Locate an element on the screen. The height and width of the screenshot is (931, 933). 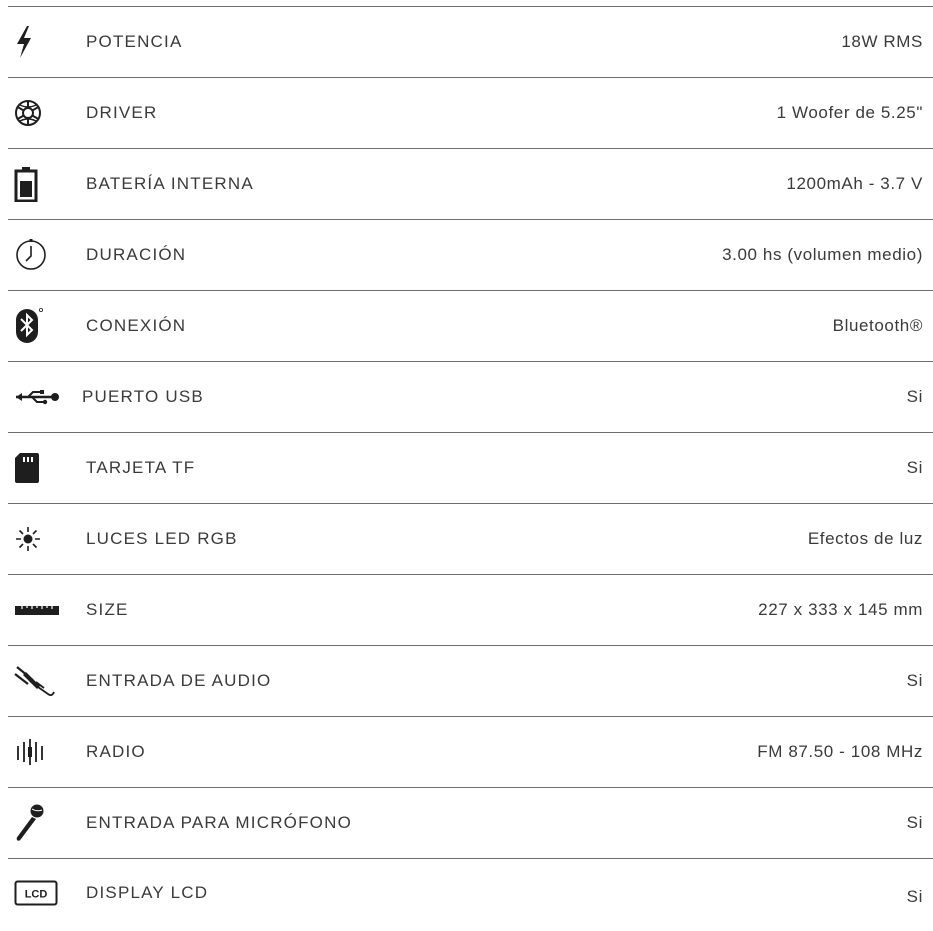
spec-label: CONEXIÓN is located at coordinates (136, 325).